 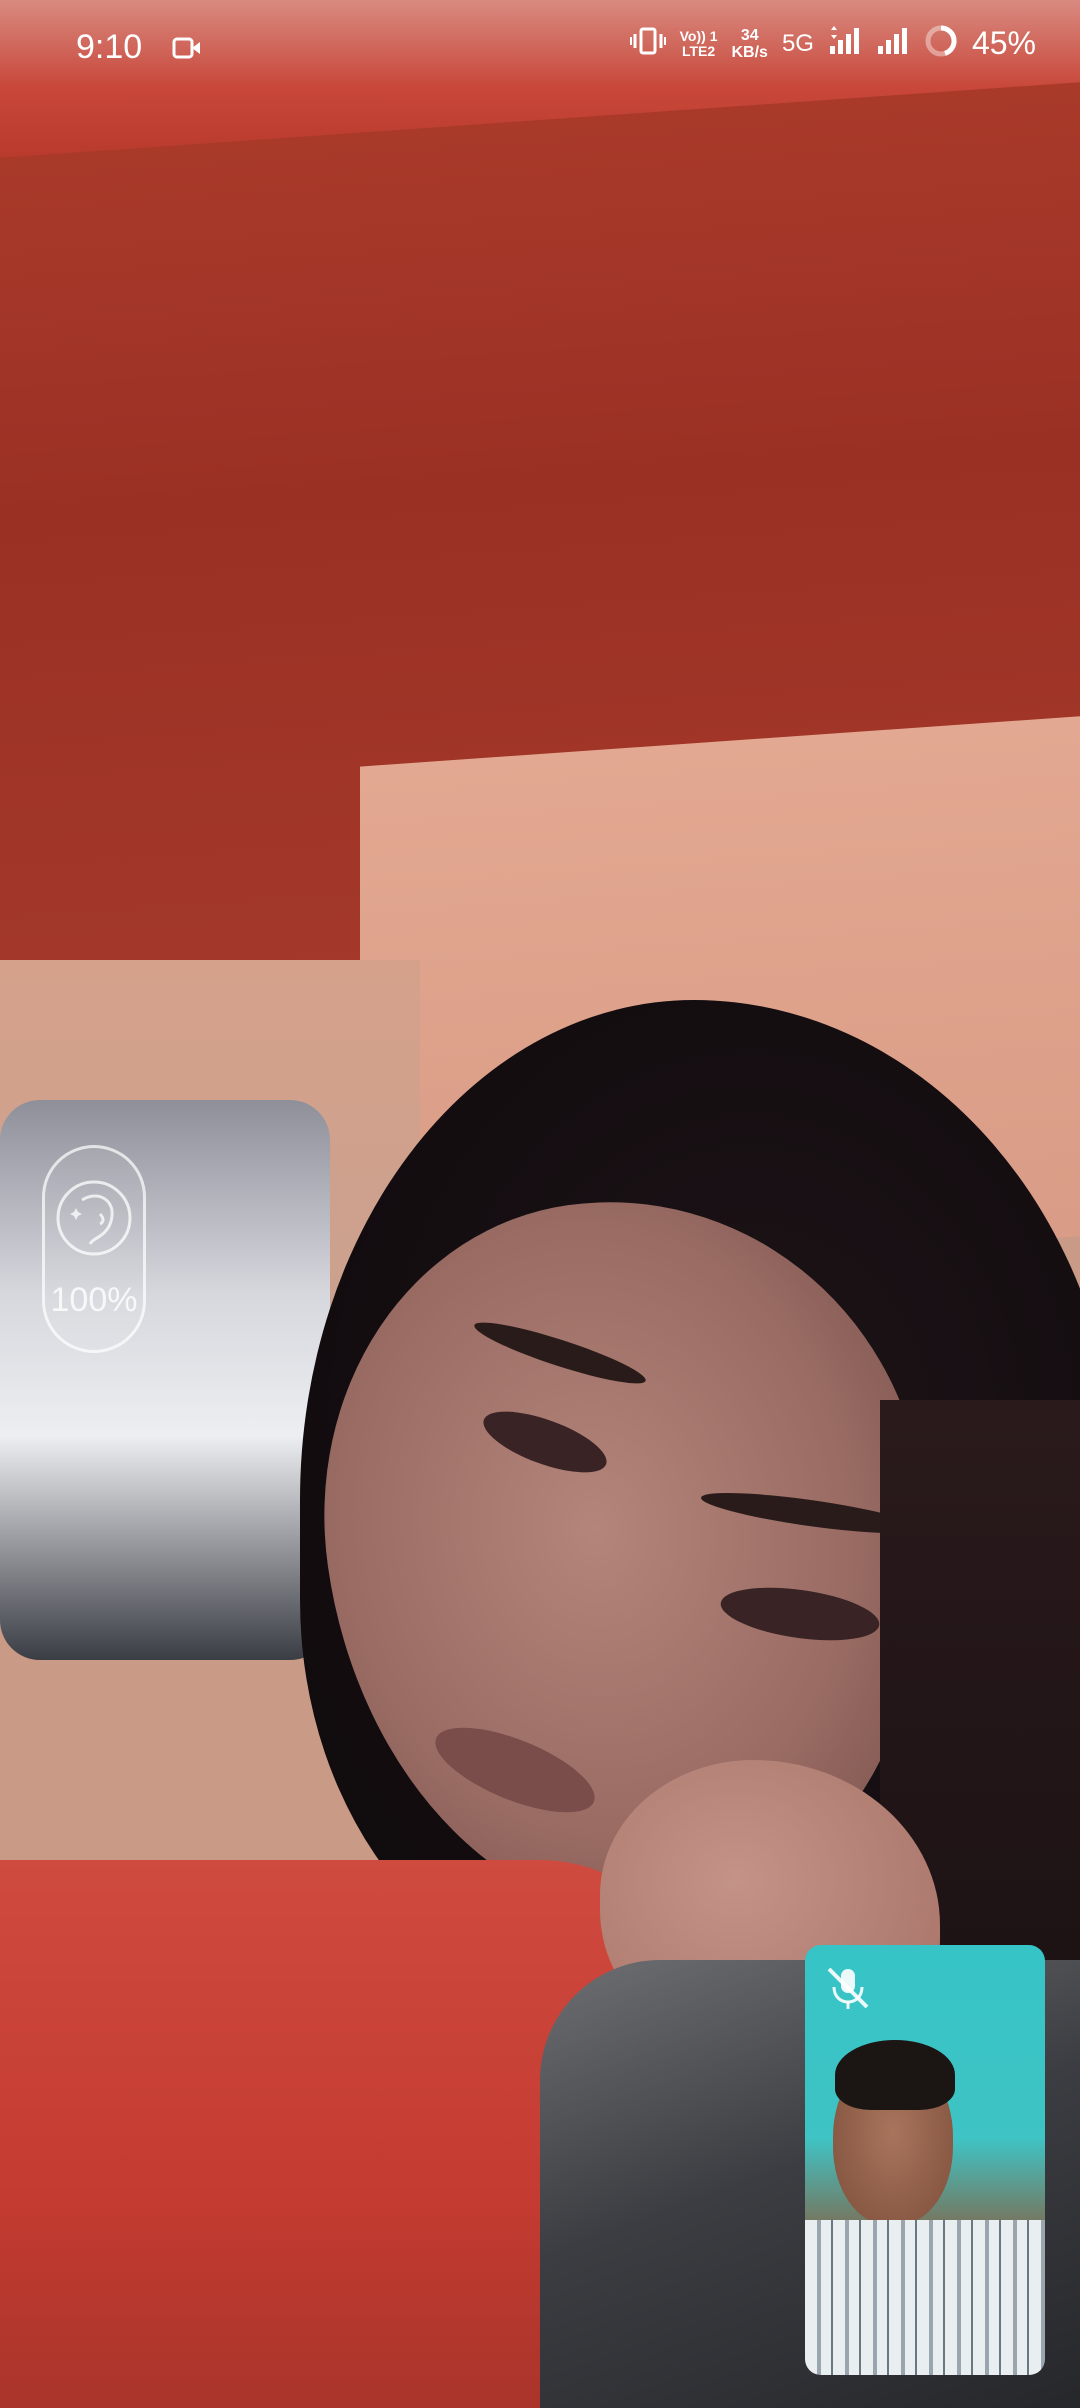 I want to click on volte-indicator: Vo)) 1 LTE2, so click(x=698, y=43).